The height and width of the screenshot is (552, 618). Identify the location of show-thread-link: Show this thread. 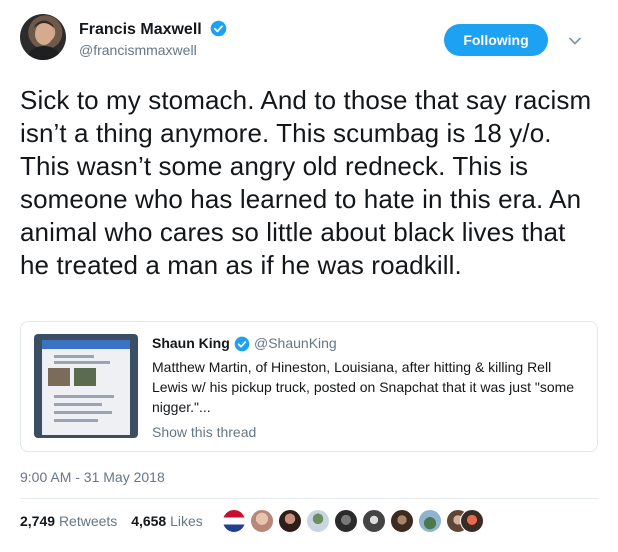
(204, 432).